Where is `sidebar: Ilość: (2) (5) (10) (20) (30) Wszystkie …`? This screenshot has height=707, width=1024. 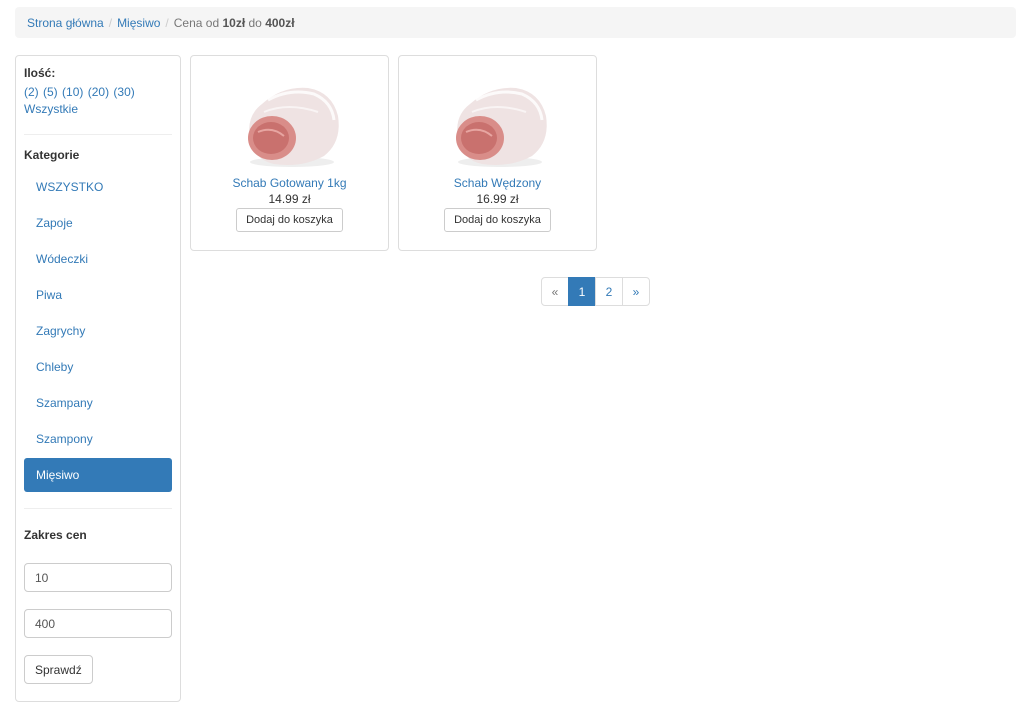
sidebar: Ilość: (2) (5) (10) (20) (30) Wszystkie … is located at coordinates (98, 378).